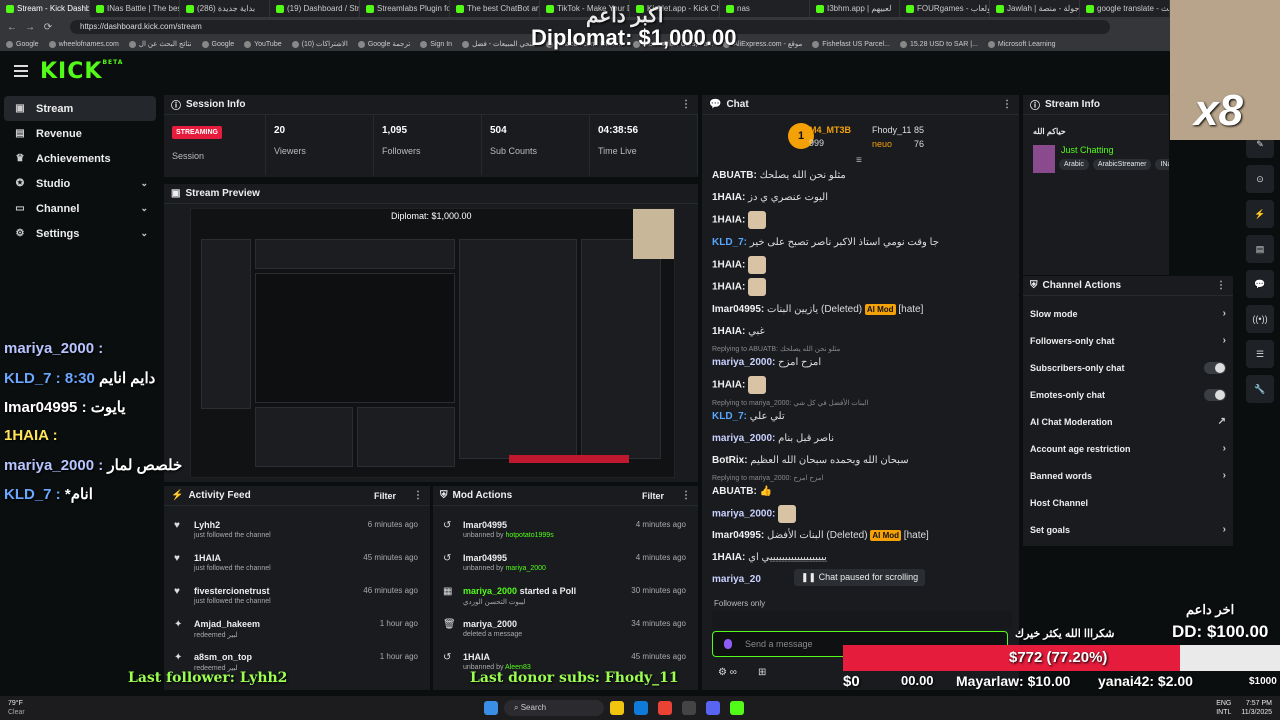 Image resolution: width=1280 pixels, height=720 pixels. Describe the element at coordinates (315, 8) in the screenshot. I see `browser-tab: (19) Dashboard / Stre` at that location.